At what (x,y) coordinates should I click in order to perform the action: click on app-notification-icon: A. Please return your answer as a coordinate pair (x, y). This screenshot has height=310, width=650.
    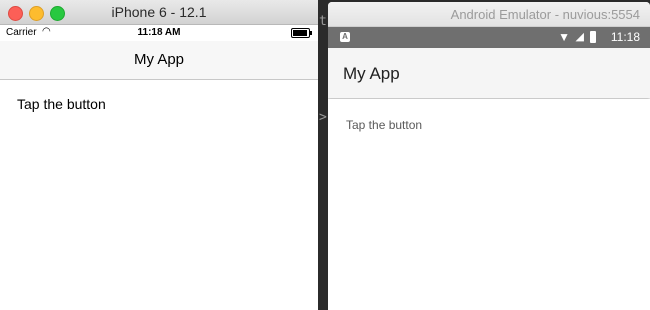
    Looking at the image, I should click on (345, 37).